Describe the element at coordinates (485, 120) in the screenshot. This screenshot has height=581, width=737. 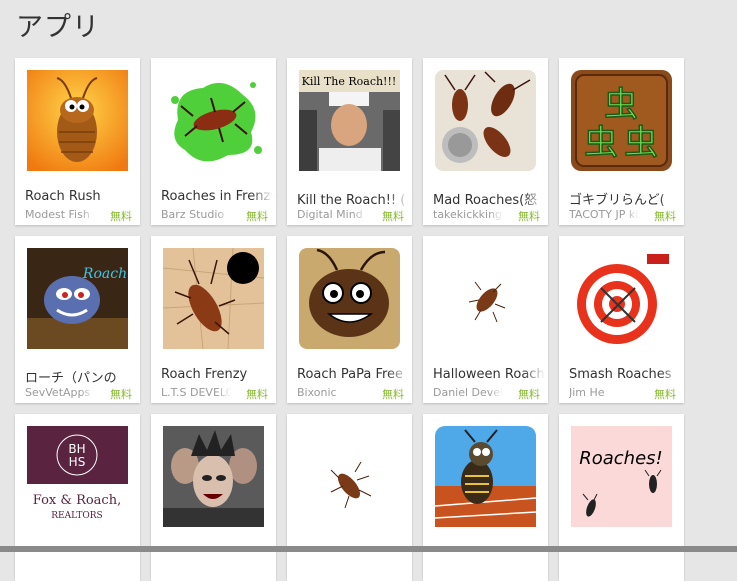
I see `mad-roaches-icon` at that location.